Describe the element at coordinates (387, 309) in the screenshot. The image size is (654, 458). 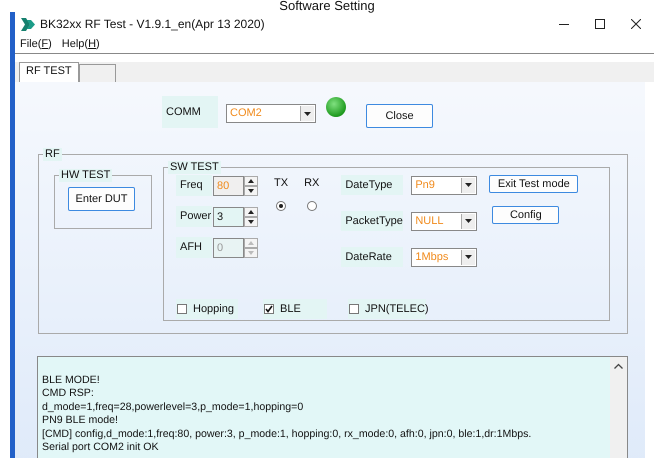
I see `checkbox-item: JPN(TELEC)` at that location.